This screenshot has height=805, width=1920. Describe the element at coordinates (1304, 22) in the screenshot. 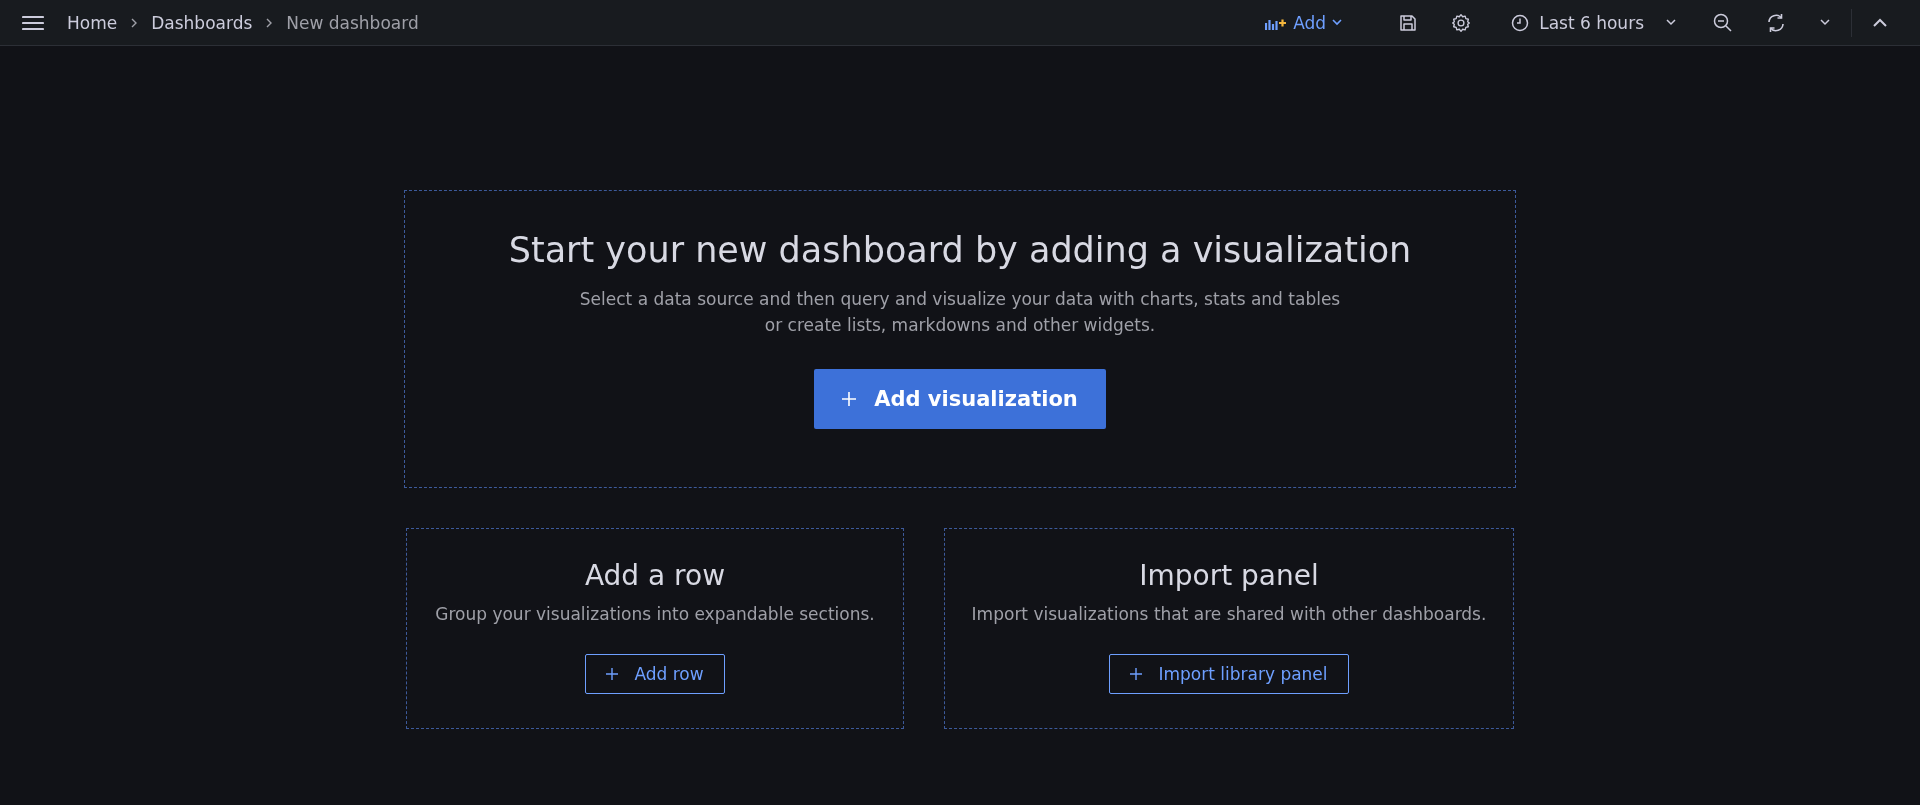

I see `add-button: Add` at that location.